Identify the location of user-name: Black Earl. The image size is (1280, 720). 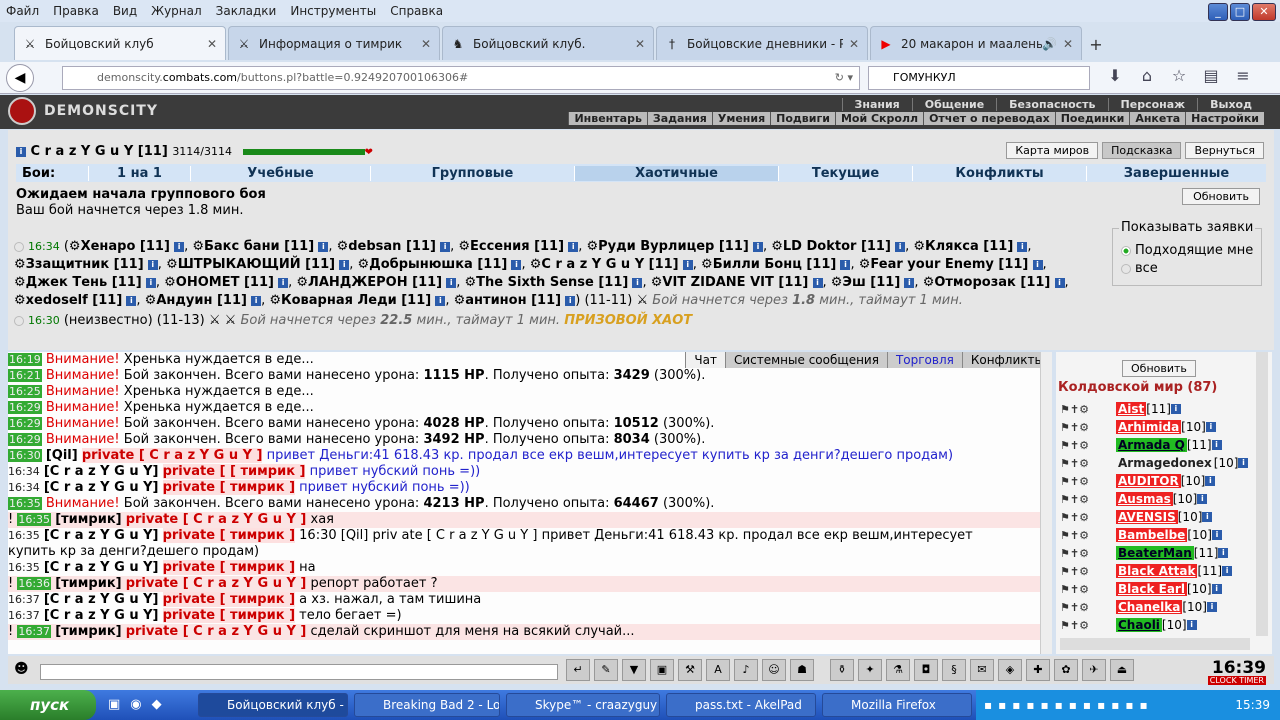
(1151, 589).